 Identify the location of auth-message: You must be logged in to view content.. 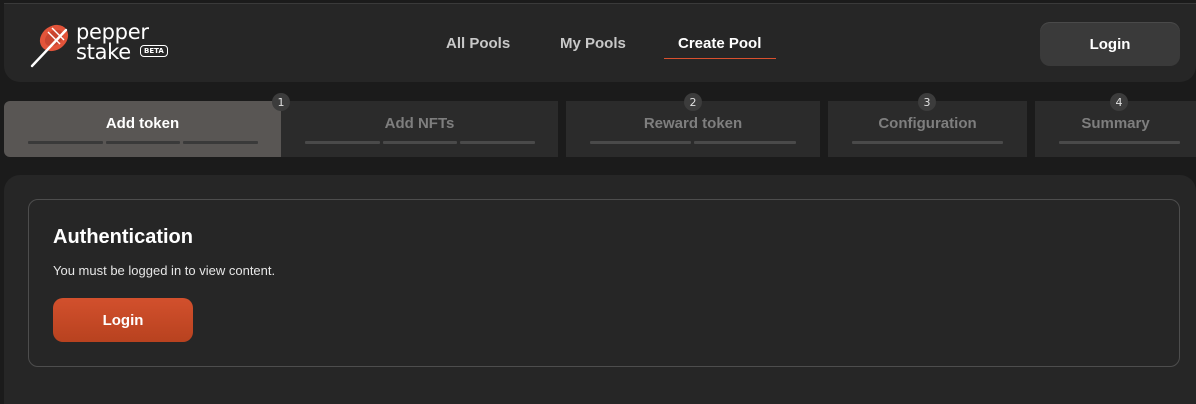
(164, 270).